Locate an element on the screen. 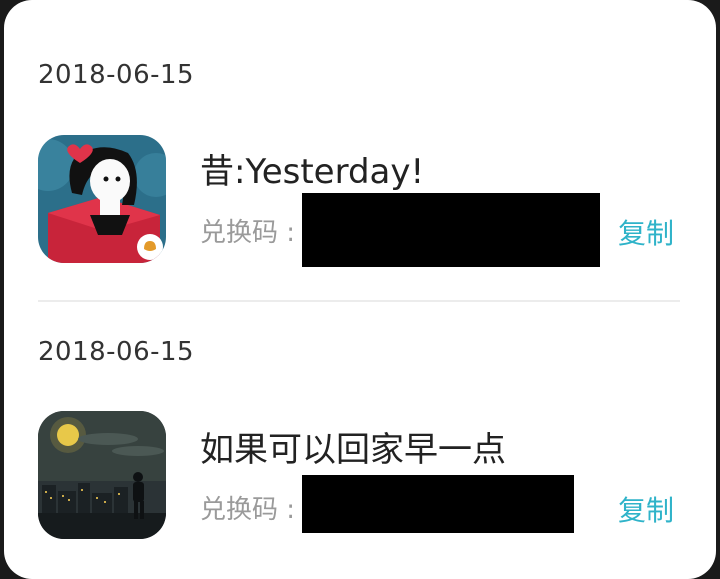 The width and height of the screenshot is (720, 579). divider is located at coordinates (359, 301).